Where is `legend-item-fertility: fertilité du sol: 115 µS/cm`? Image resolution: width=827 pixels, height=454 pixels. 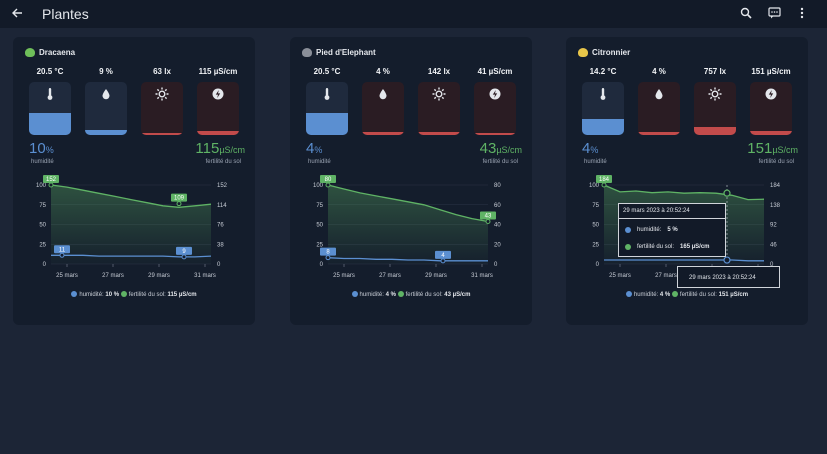
legend-item-fertility: fertilité du sol: 115 µS/cm is located at coordinates (158, 294).